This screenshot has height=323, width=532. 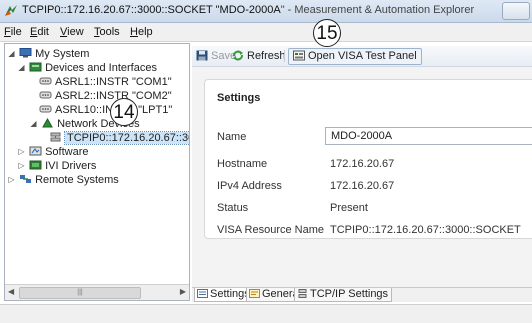 I want to click on scroll-right-icon: ▶, so click(x=183, y=291).